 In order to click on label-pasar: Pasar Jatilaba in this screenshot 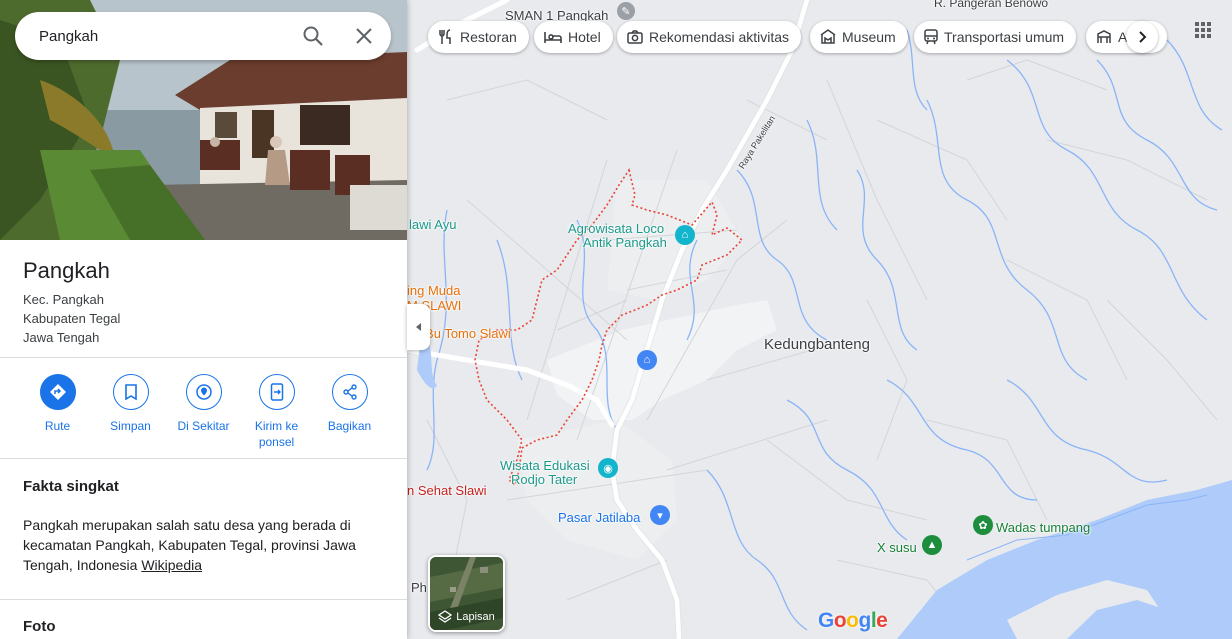, I will do `click(599, 517)`.